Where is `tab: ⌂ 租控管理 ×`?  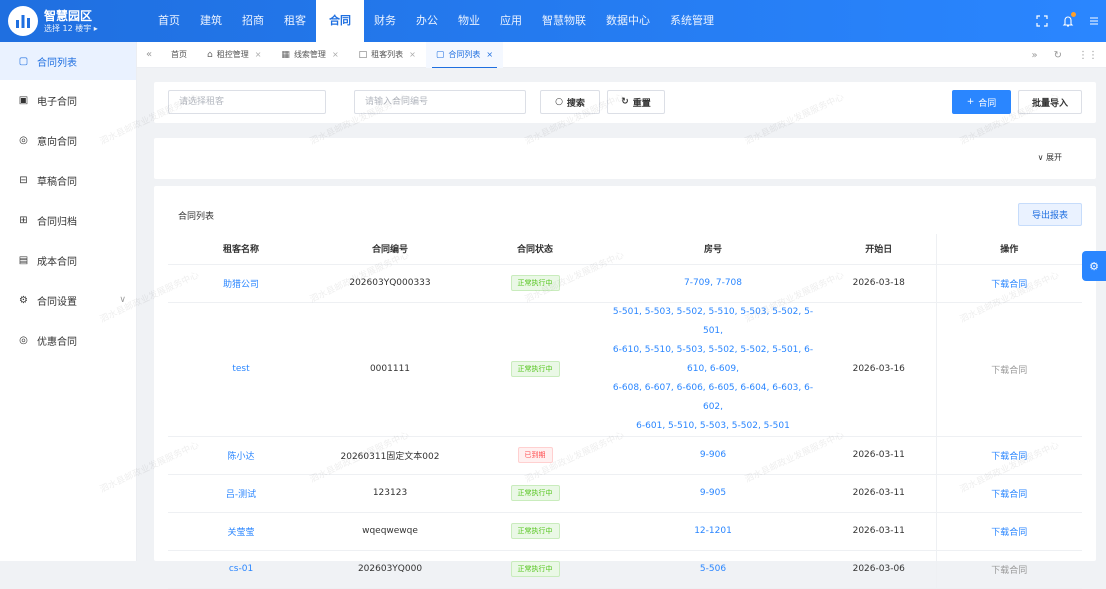
tab: ⌂ 租控管理 × is located at coordinates (234, 55).